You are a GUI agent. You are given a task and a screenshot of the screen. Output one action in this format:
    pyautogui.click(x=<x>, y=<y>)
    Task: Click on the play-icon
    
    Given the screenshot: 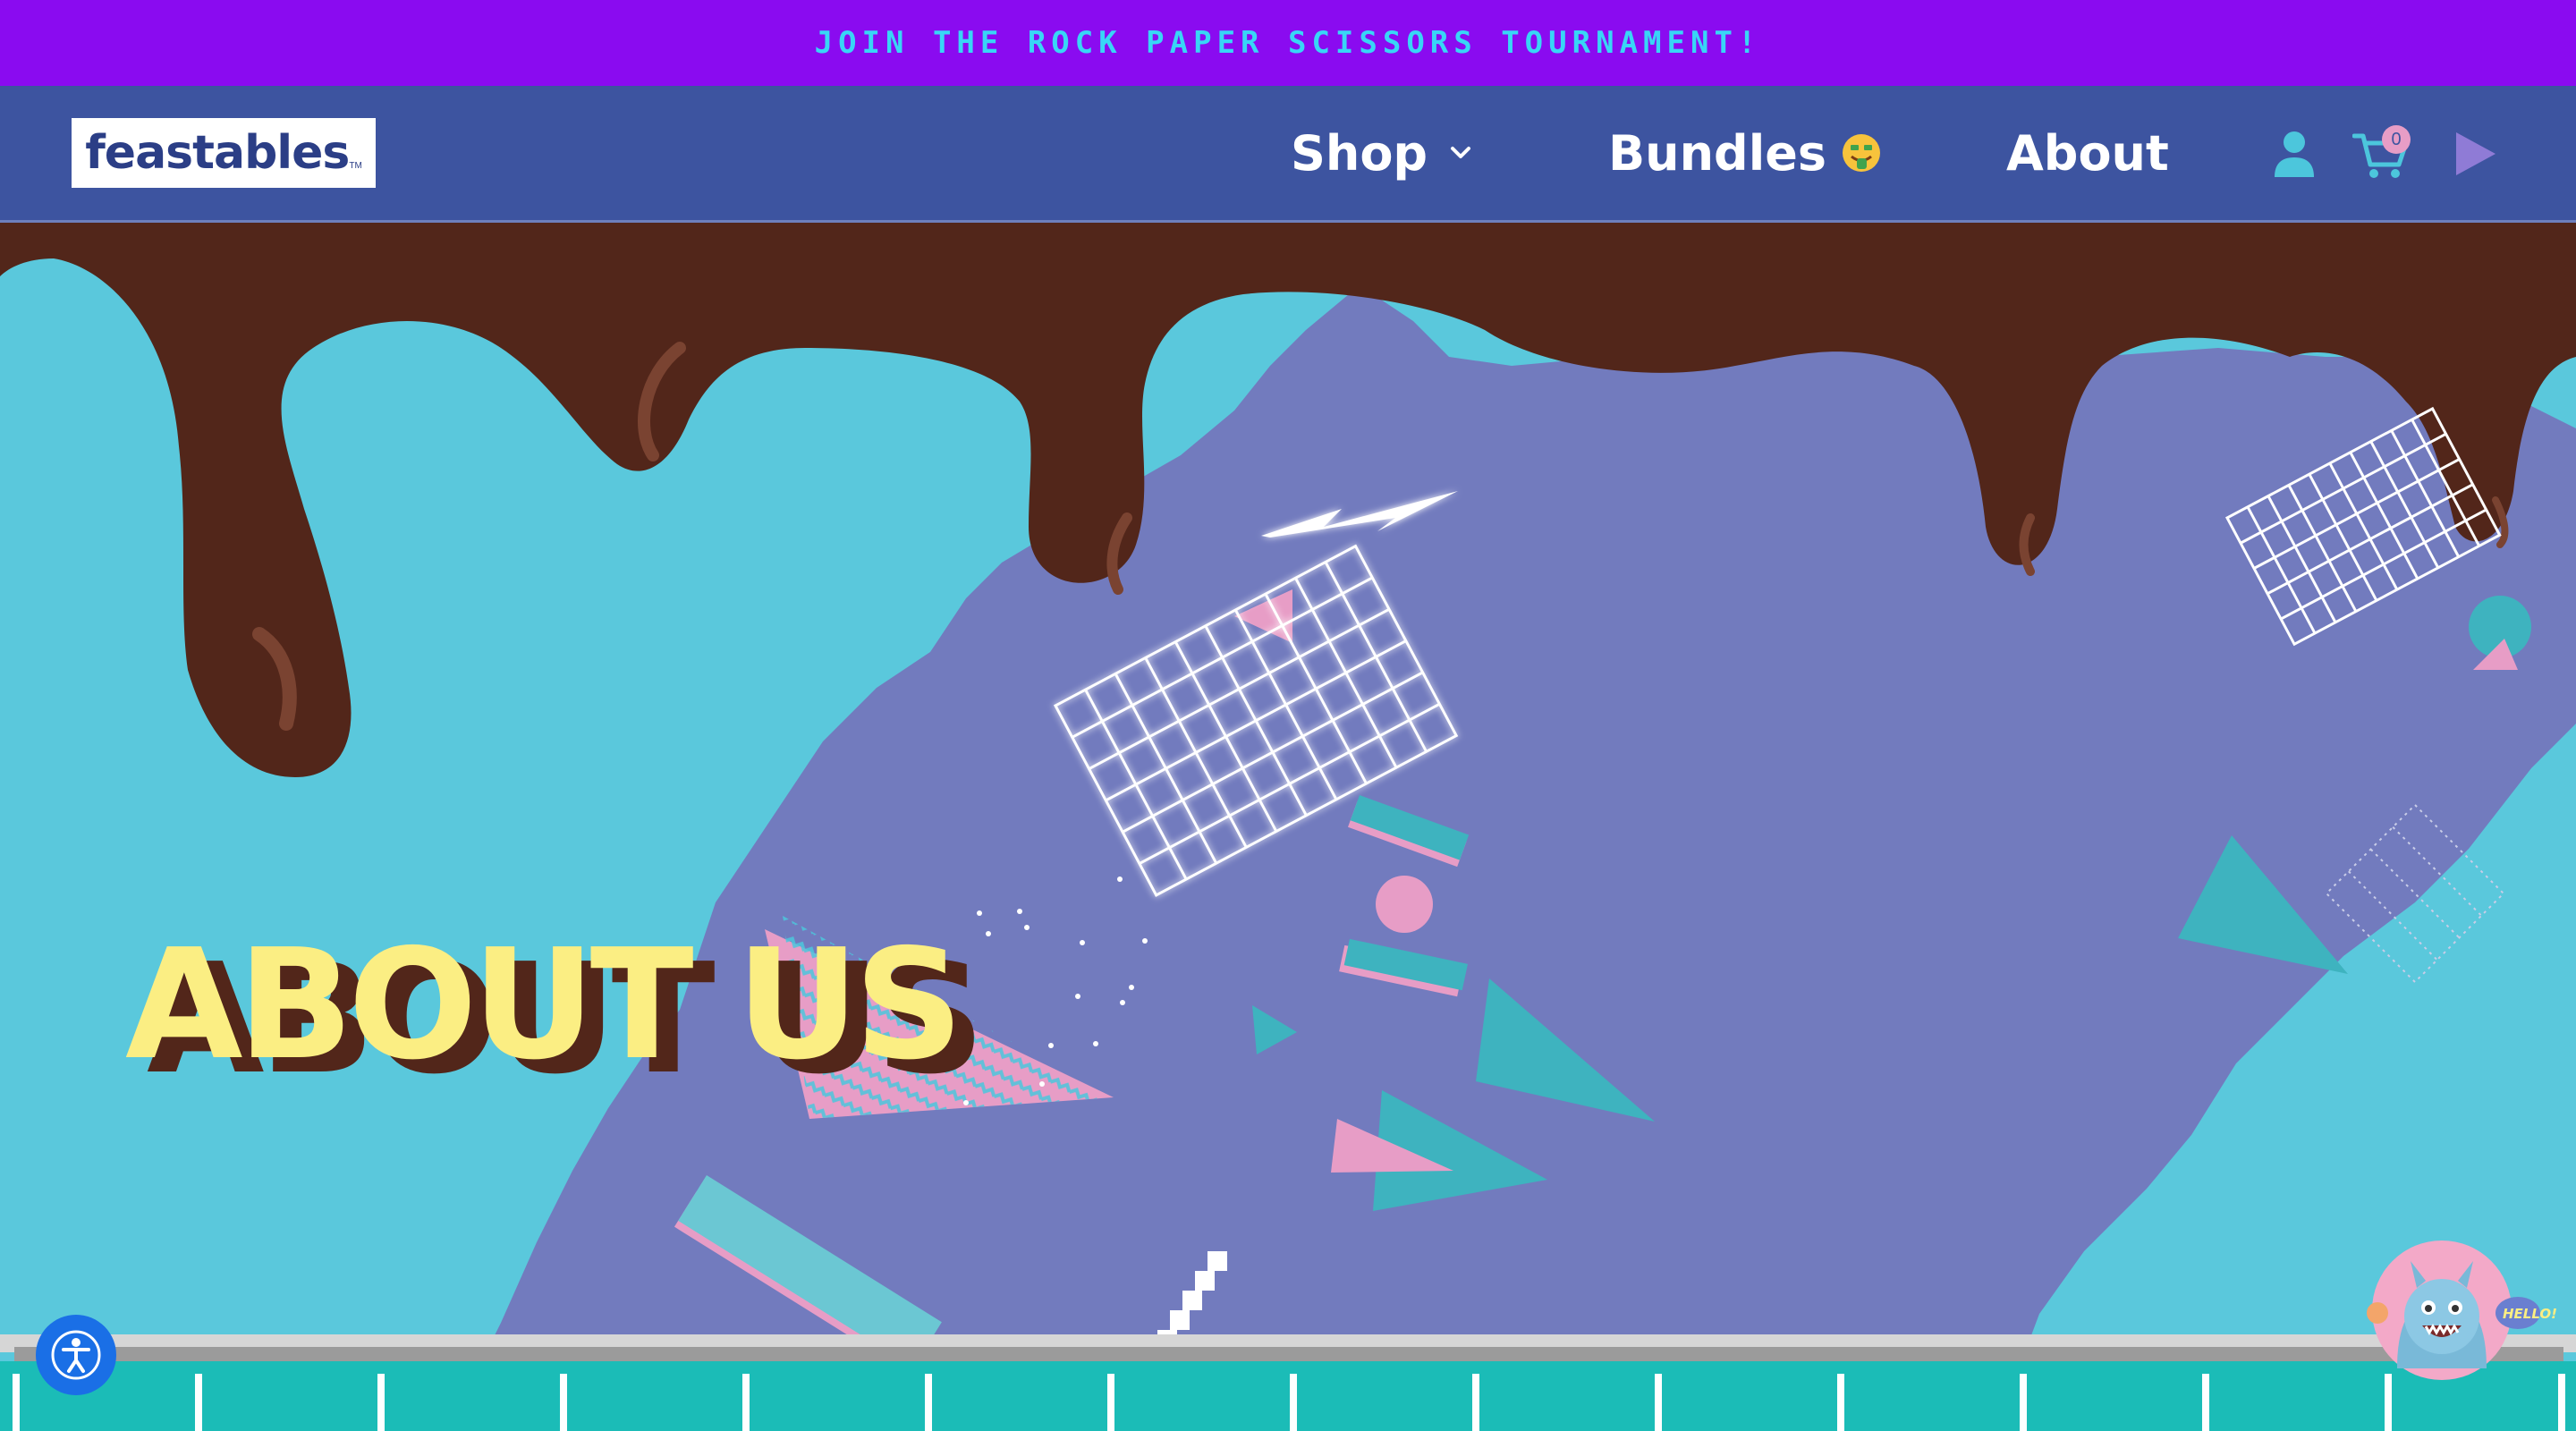 What is the action you would take?
    pyautogui.click(x=2475, y=154)
    